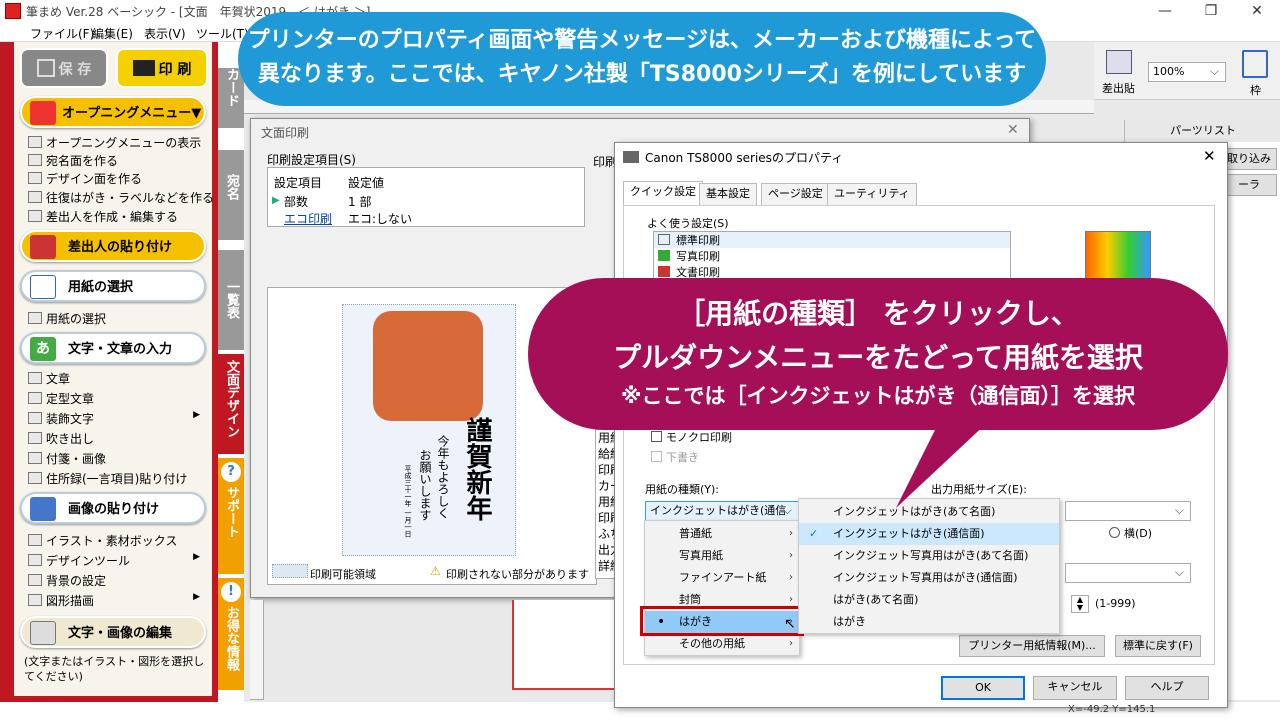  Describe the element at coordinates (196, 597) in the screenshot. I see `chevron-right-icon: ▶` at that location.